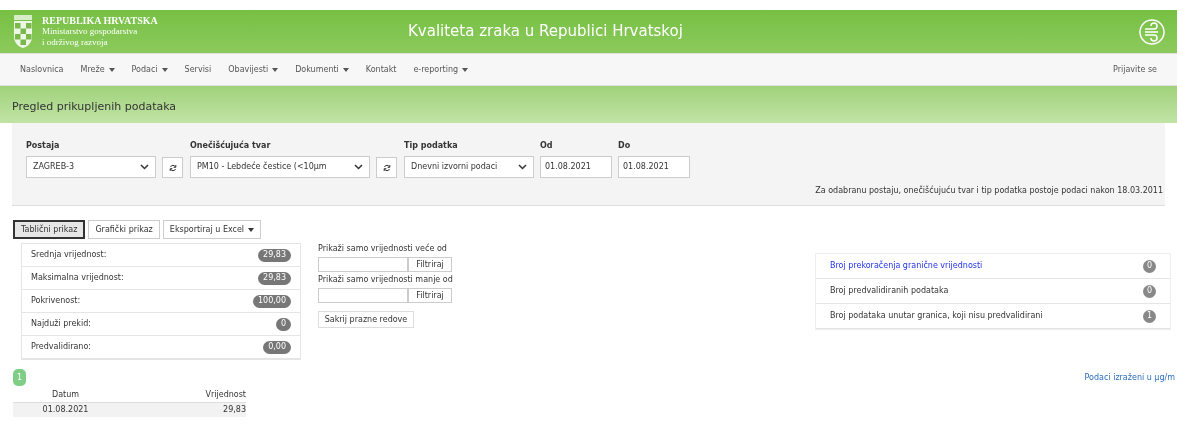 The height and width of the screenshot is (434, 1177). I want to click on table-cell-text: 01.08.2021, so click(65, 410).